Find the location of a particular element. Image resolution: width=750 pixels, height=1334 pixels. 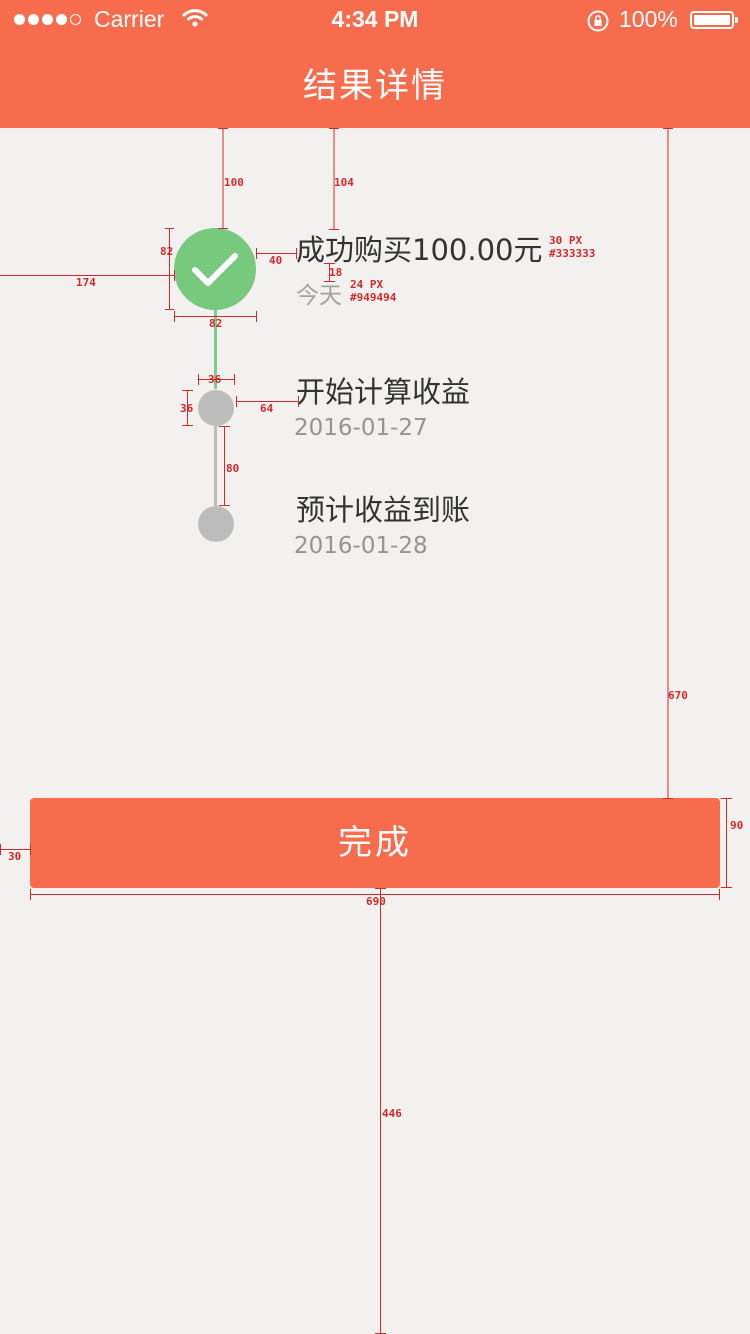

annotation-label: #949494 is located at coordinates (373, 297).